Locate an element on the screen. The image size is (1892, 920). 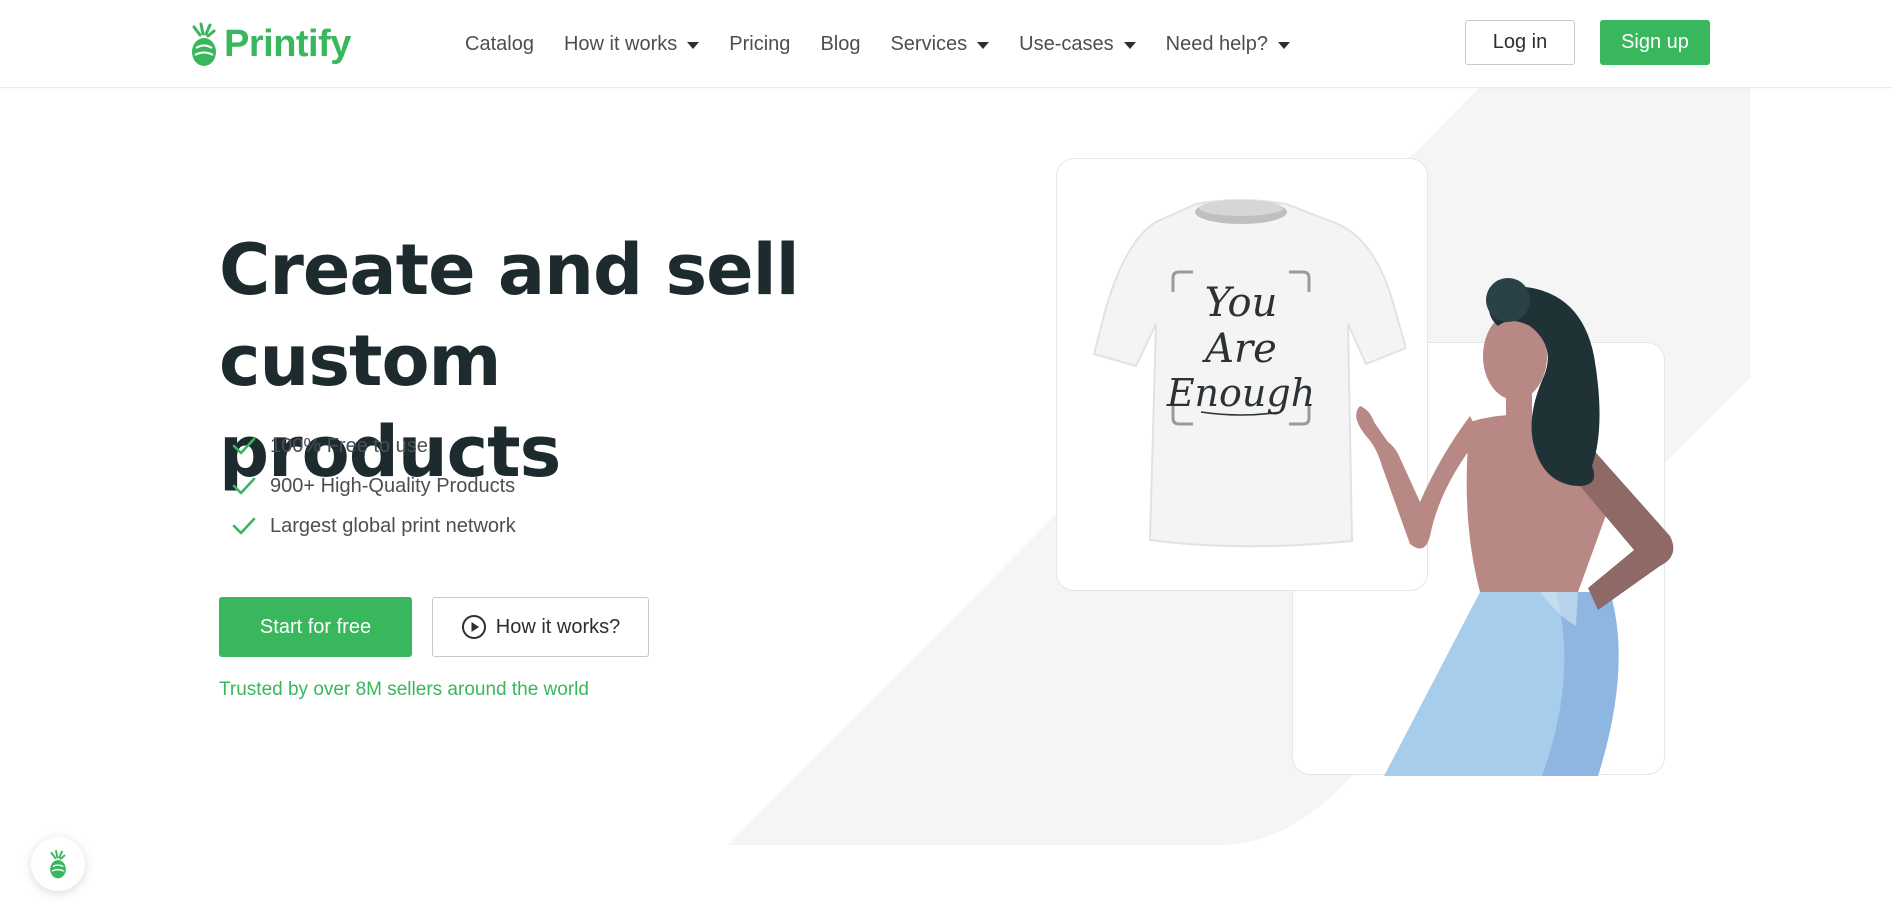
nav-item-catalog: Catalog is located at coordinates (499, 44).